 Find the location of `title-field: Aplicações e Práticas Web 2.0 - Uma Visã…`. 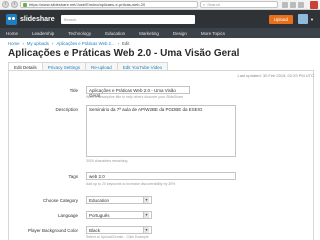

title-field: Aplicações e Práticas Web 2.0 - Uma Visã… is located at coordinates (138, 92).